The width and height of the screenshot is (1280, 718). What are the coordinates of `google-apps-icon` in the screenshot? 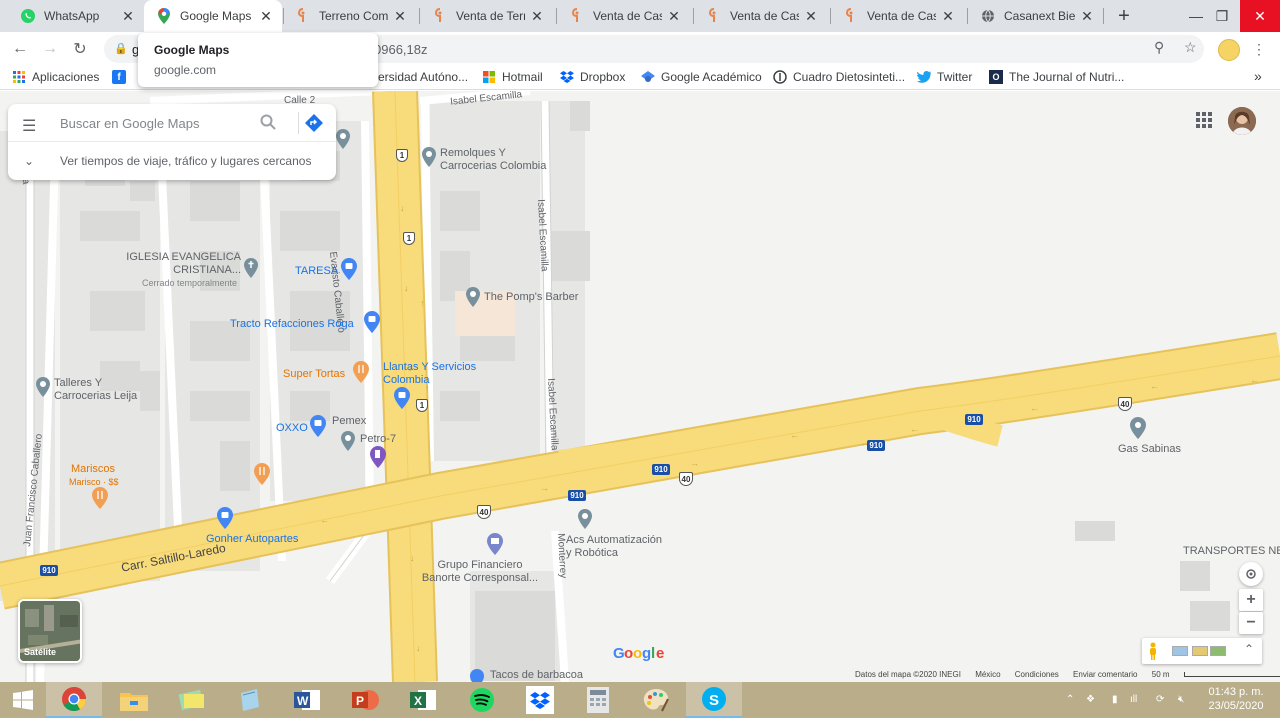 It's located at (1204, 120).